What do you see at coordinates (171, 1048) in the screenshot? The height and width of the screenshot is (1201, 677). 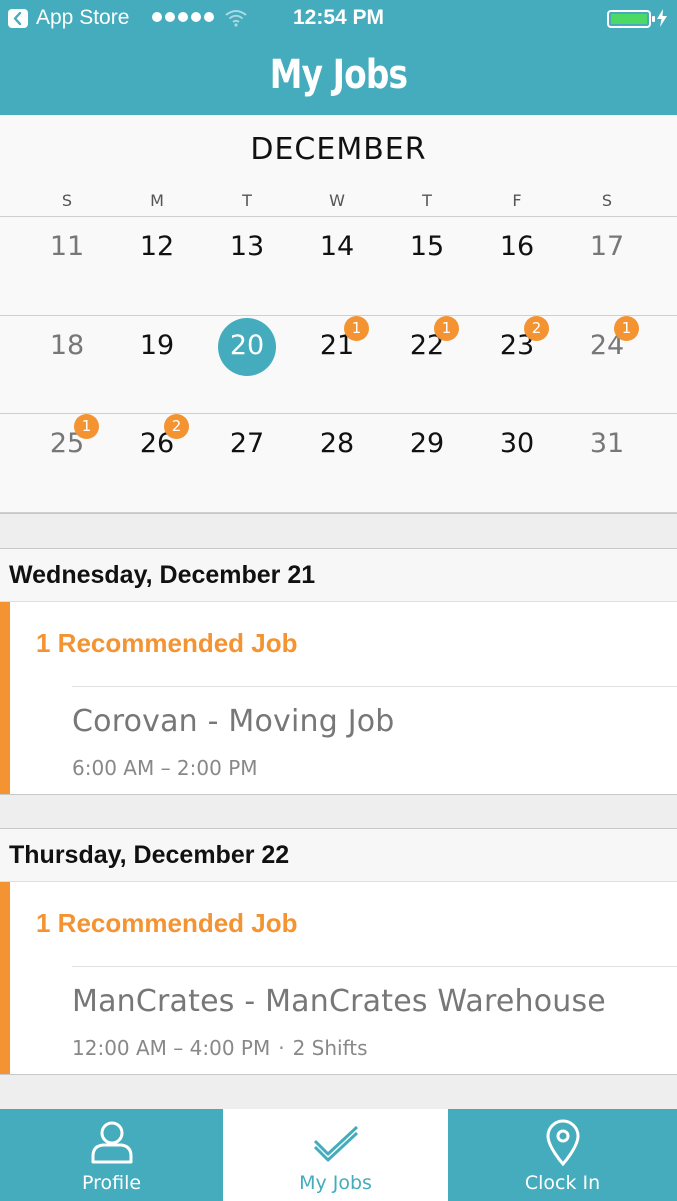 I see `job-time-range: 12:00 AM – 4:00 PM` at bounding box center [171, 1048].